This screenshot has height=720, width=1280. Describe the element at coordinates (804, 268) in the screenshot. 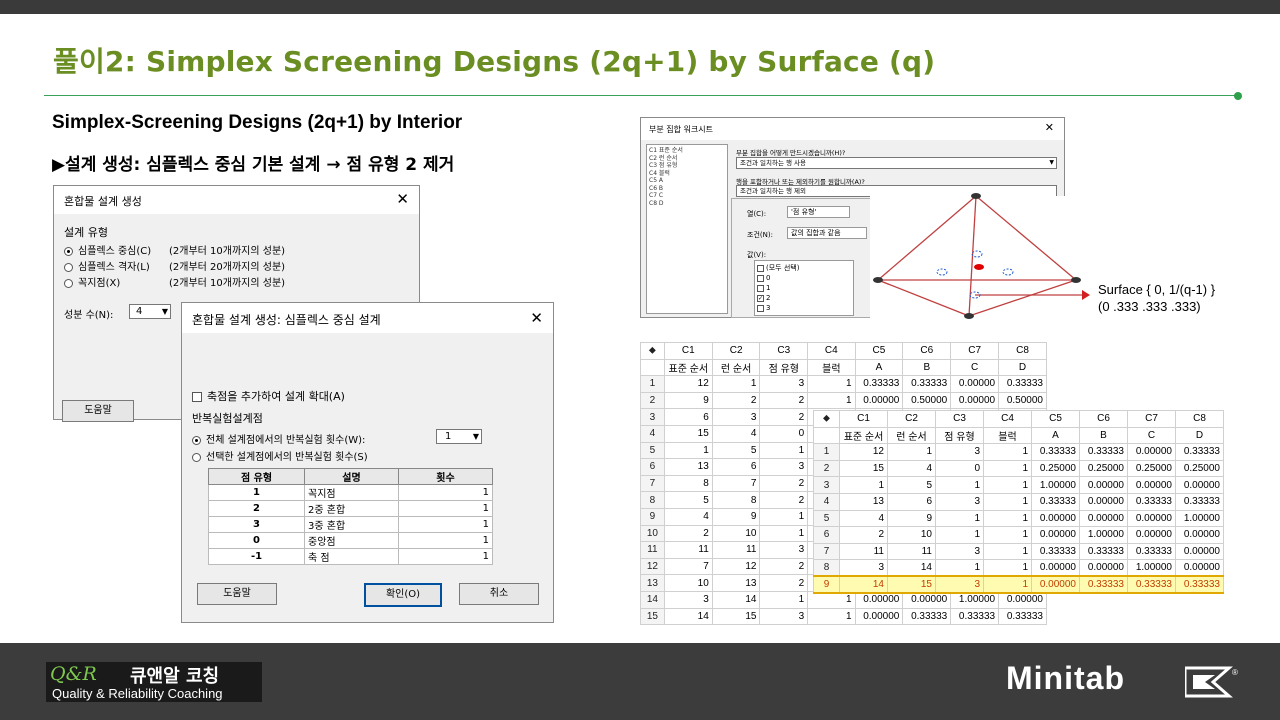

I see `value-item: (모두 선택)` at that location.